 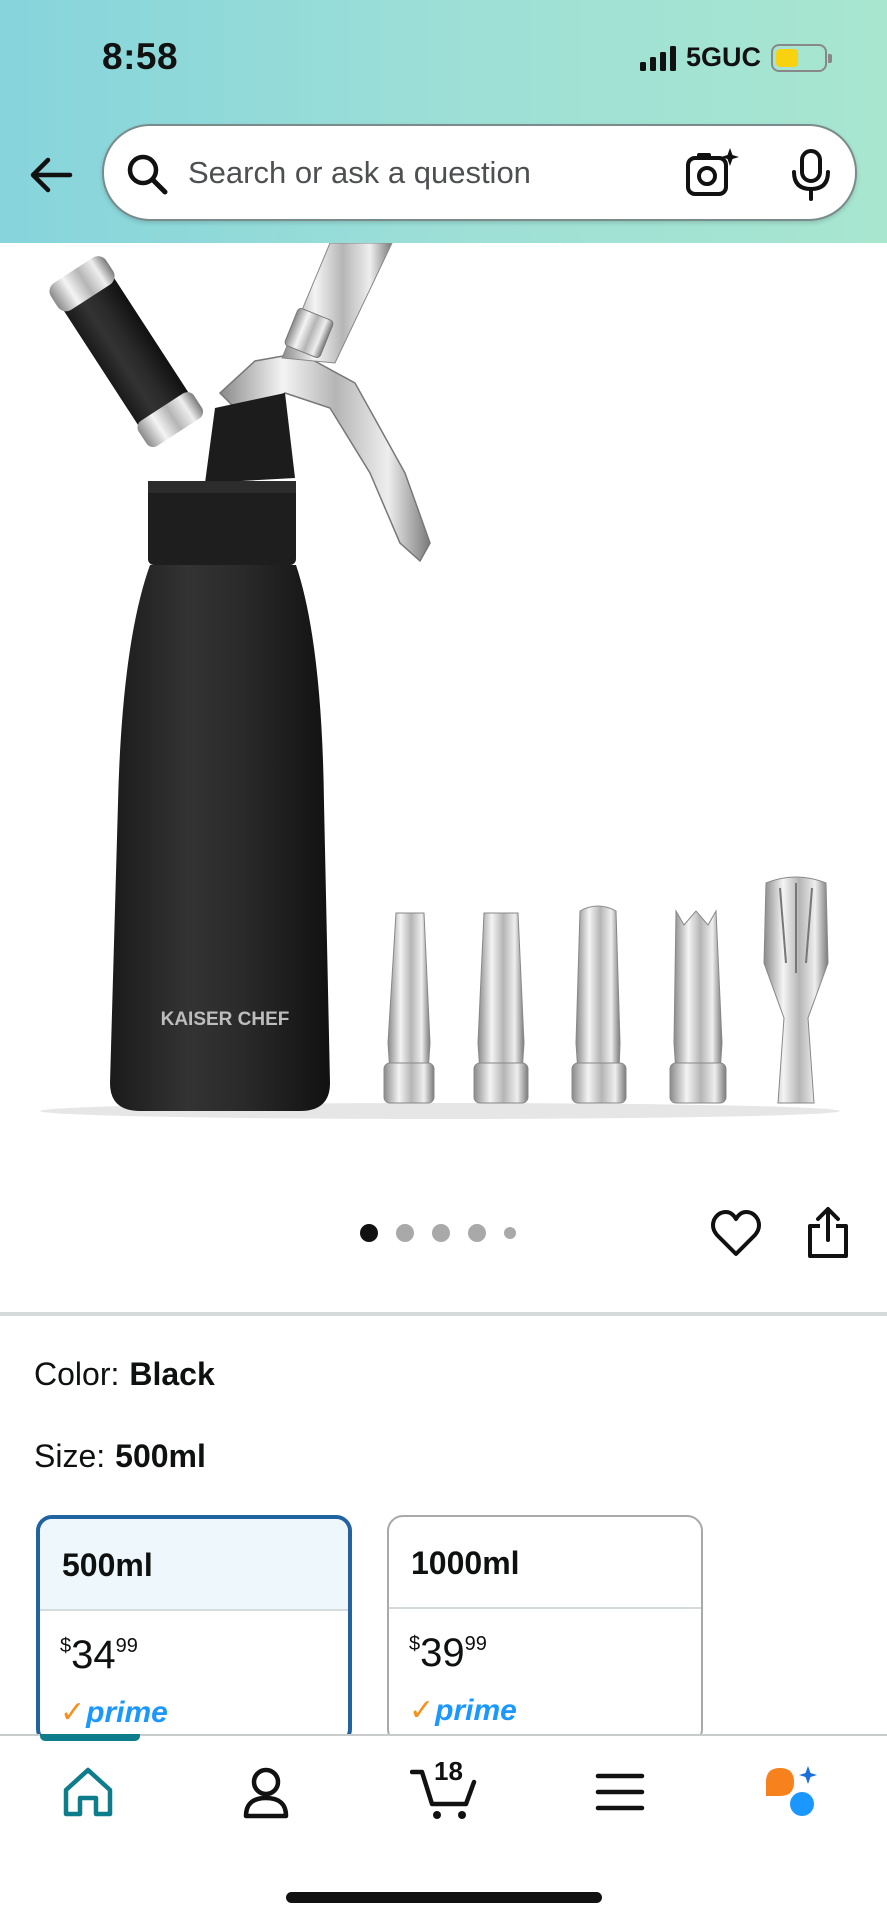 I want to click on search-bar: Search or ask a question, so click(x=479, y=172).